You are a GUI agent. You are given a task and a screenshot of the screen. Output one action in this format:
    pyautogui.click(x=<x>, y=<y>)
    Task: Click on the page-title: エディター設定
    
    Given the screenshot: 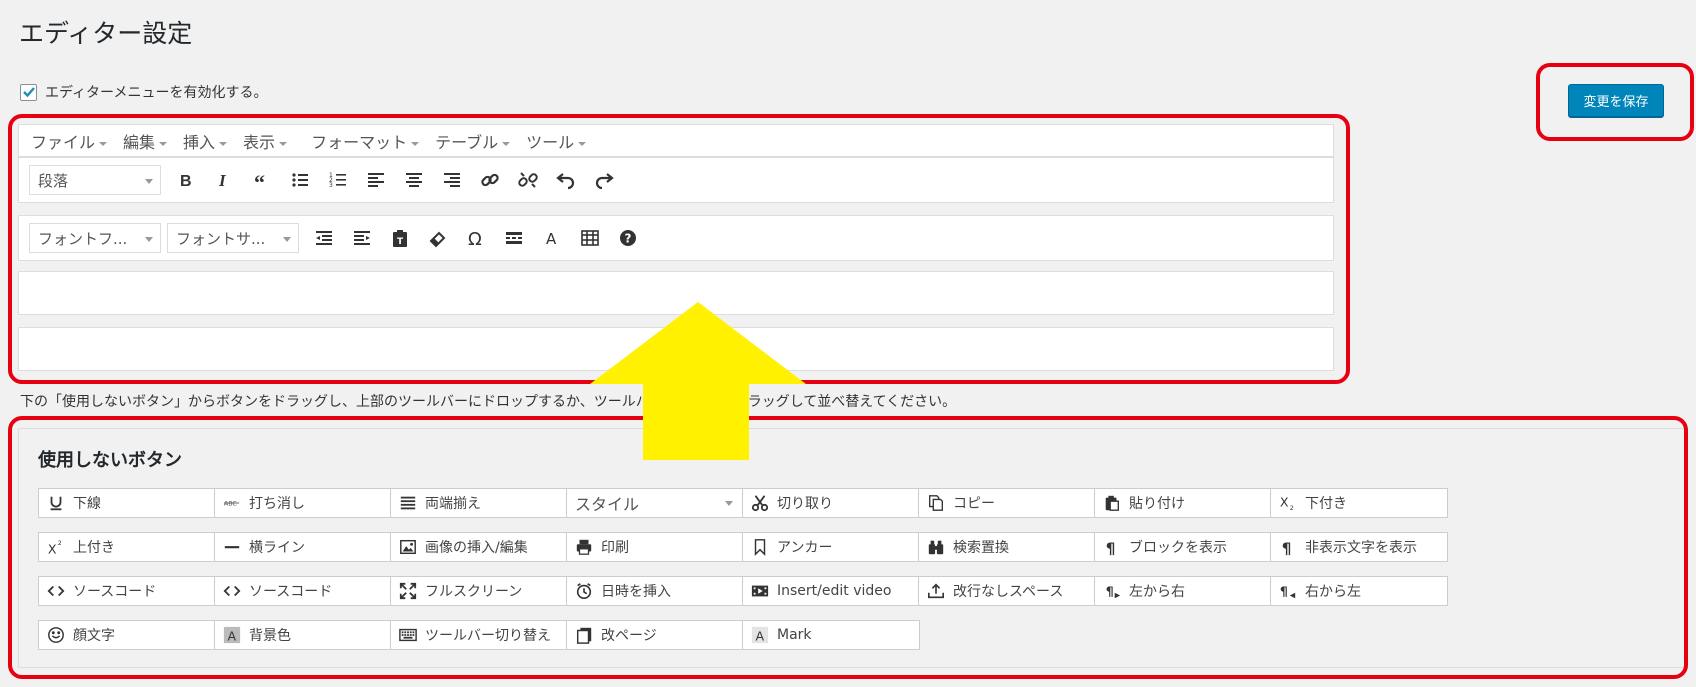 What is the action you would take?
    pyautogui.click(x=106, y=33)
    